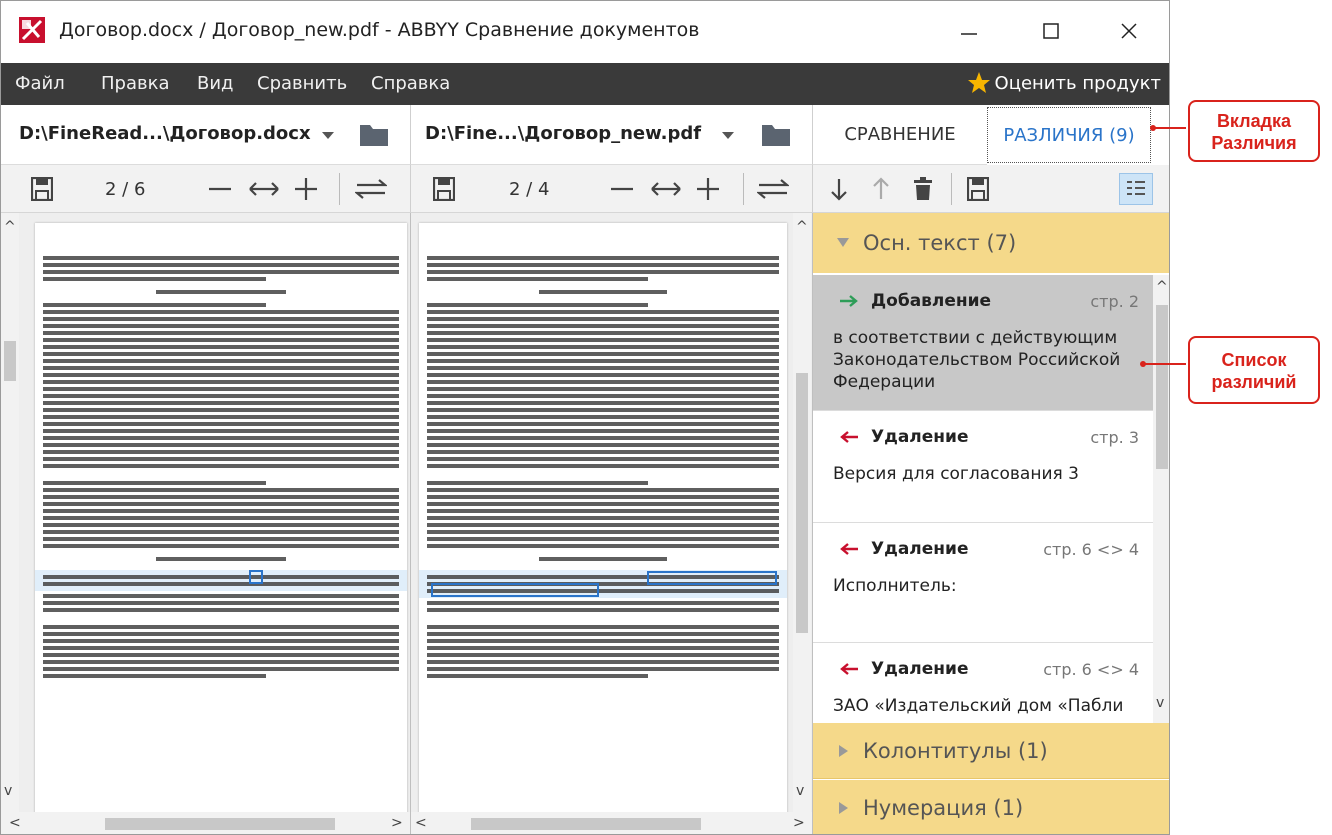  What do you see at coordinates (444, 189) in the screenshot?
I see `right-save-button` at bounding box center [444, 189].